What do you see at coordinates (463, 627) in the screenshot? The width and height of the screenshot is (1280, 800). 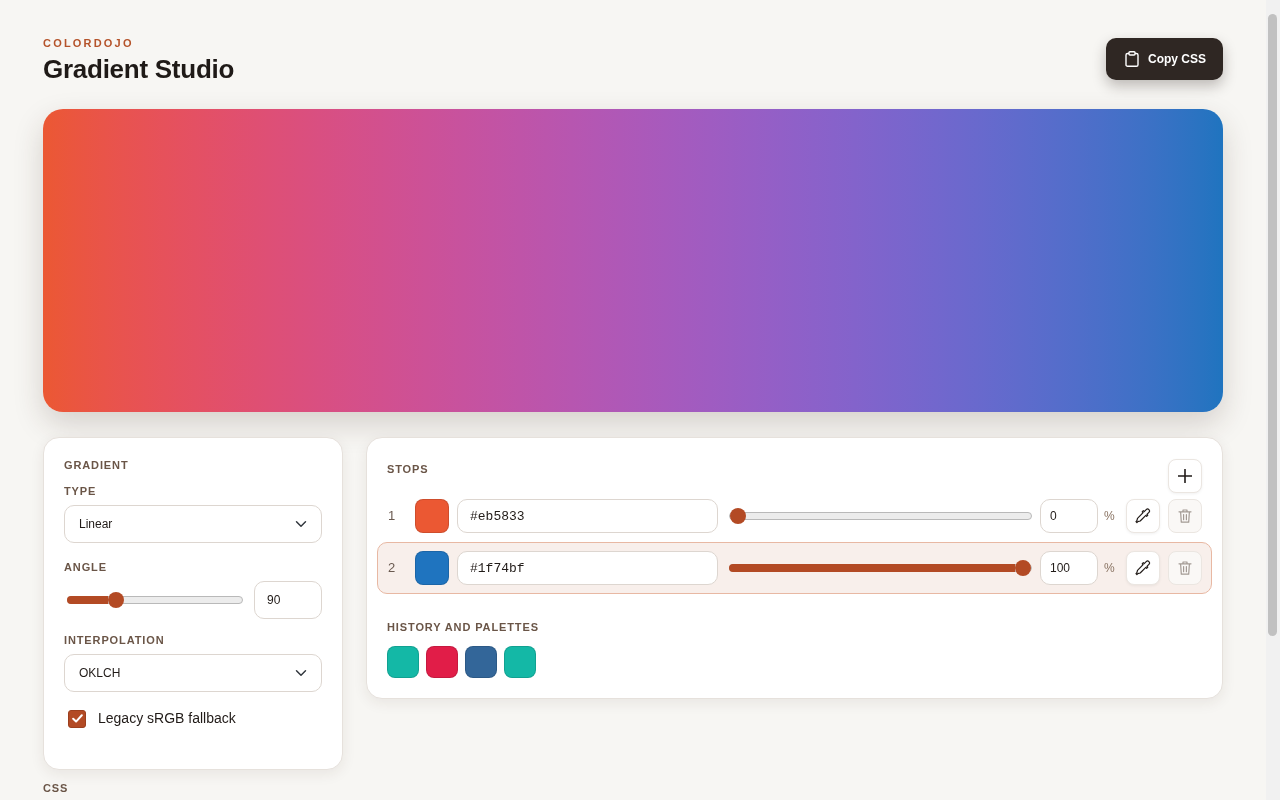 I see `section-heading: HISTORY AND PALETTES` at bounding box center [463, 627].